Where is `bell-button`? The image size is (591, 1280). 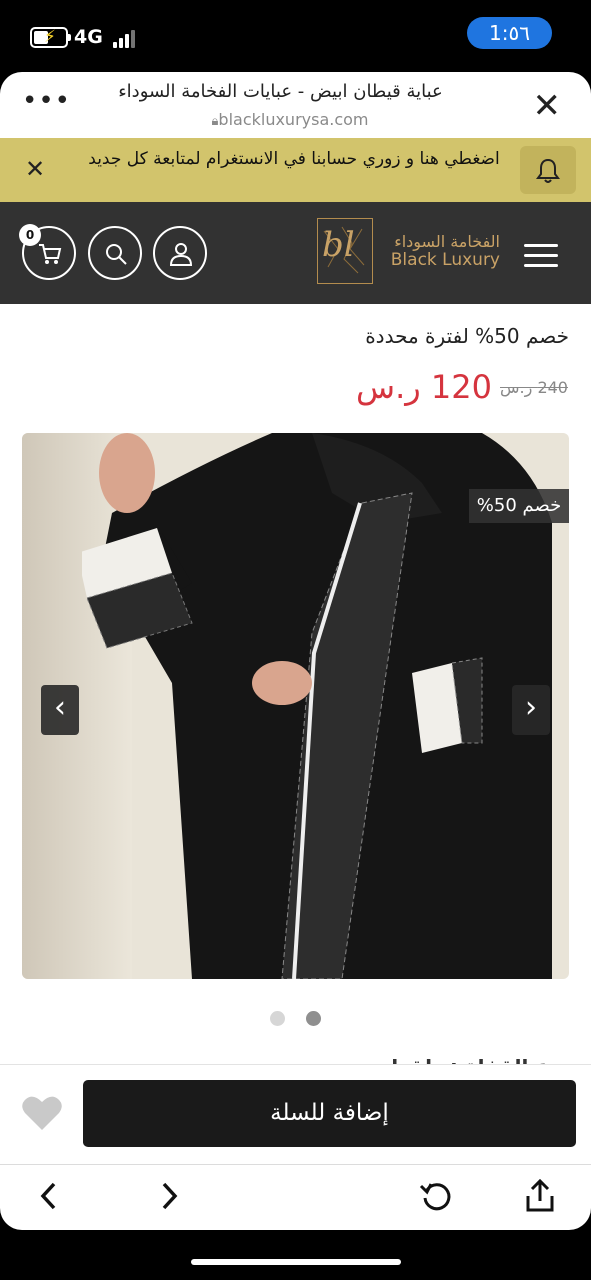 bell-button is located at coordinates (548, 170).